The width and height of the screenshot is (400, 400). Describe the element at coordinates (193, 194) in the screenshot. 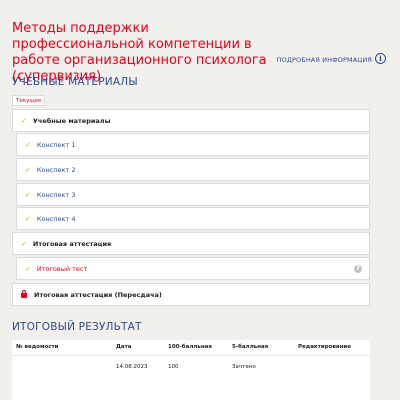

I see `lesson-row-3: ✓ Конспект 3` at that location.